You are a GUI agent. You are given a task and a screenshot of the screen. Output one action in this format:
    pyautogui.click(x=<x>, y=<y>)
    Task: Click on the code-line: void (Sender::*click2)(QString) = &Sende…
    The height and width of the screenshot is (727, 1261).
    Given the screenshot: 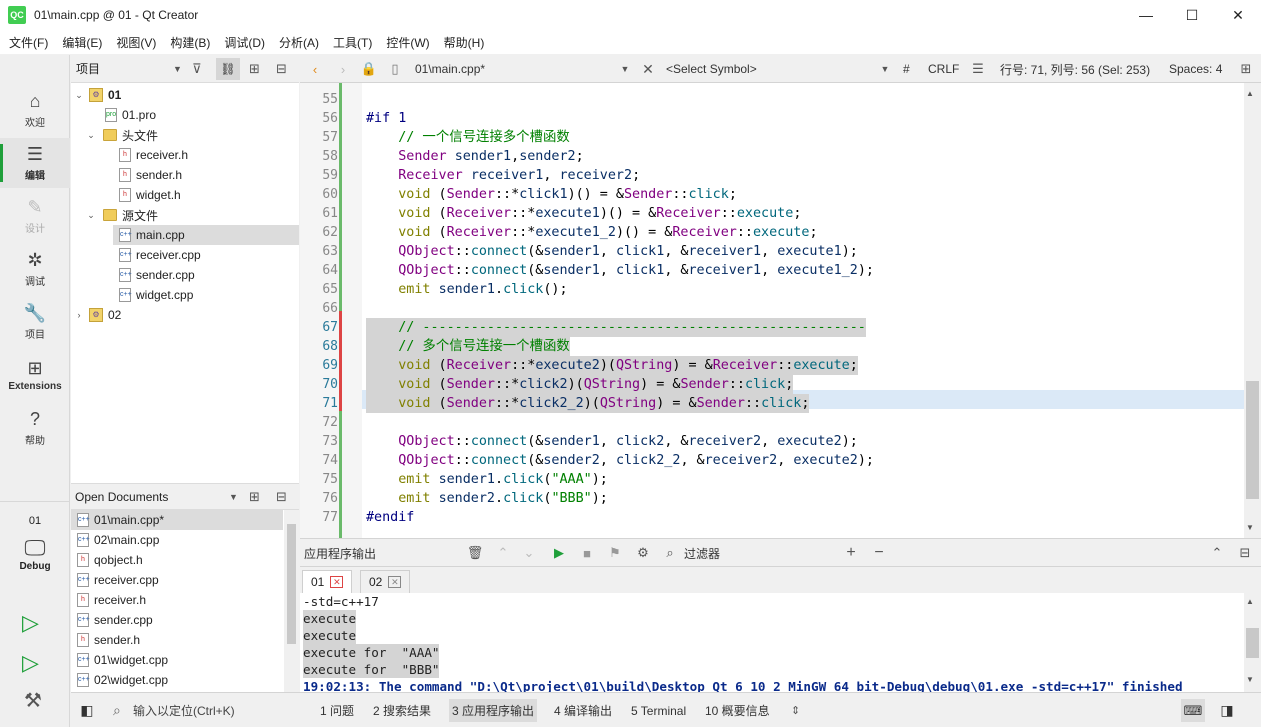 What is the action you would take?
    pyautogui.click(x=580, y=384)
    